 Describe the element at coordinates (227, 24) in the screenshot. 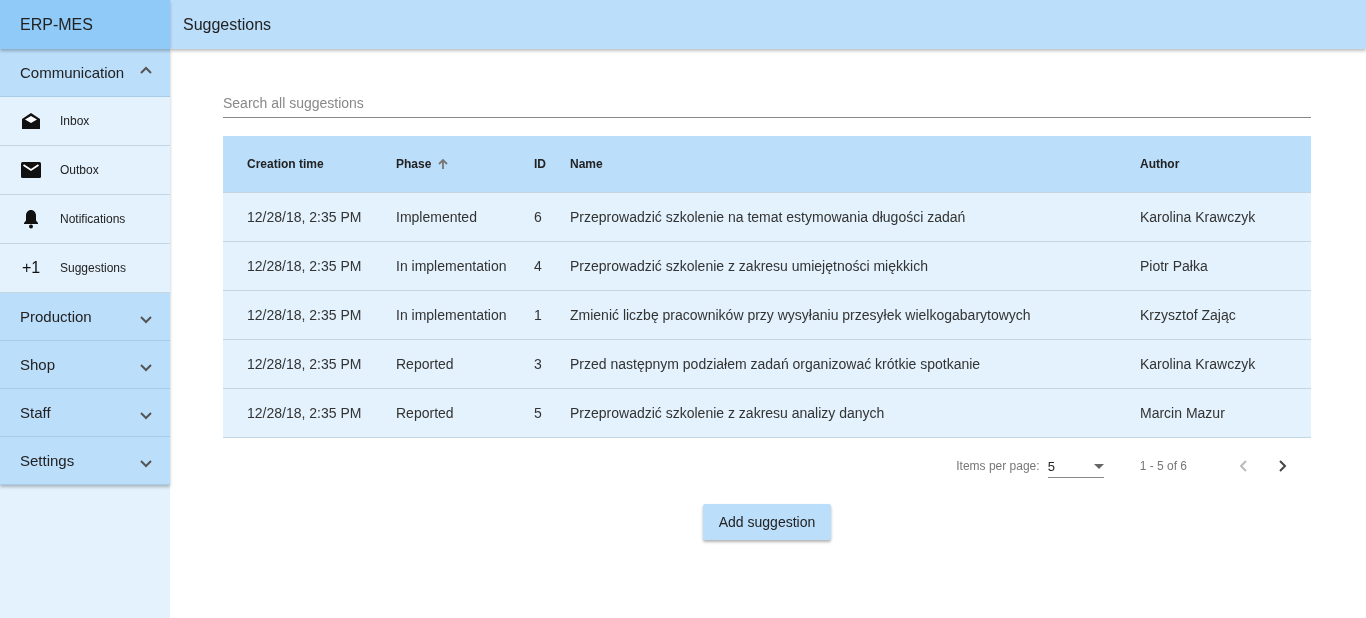

I see `page-title: Suggestions` at that location.